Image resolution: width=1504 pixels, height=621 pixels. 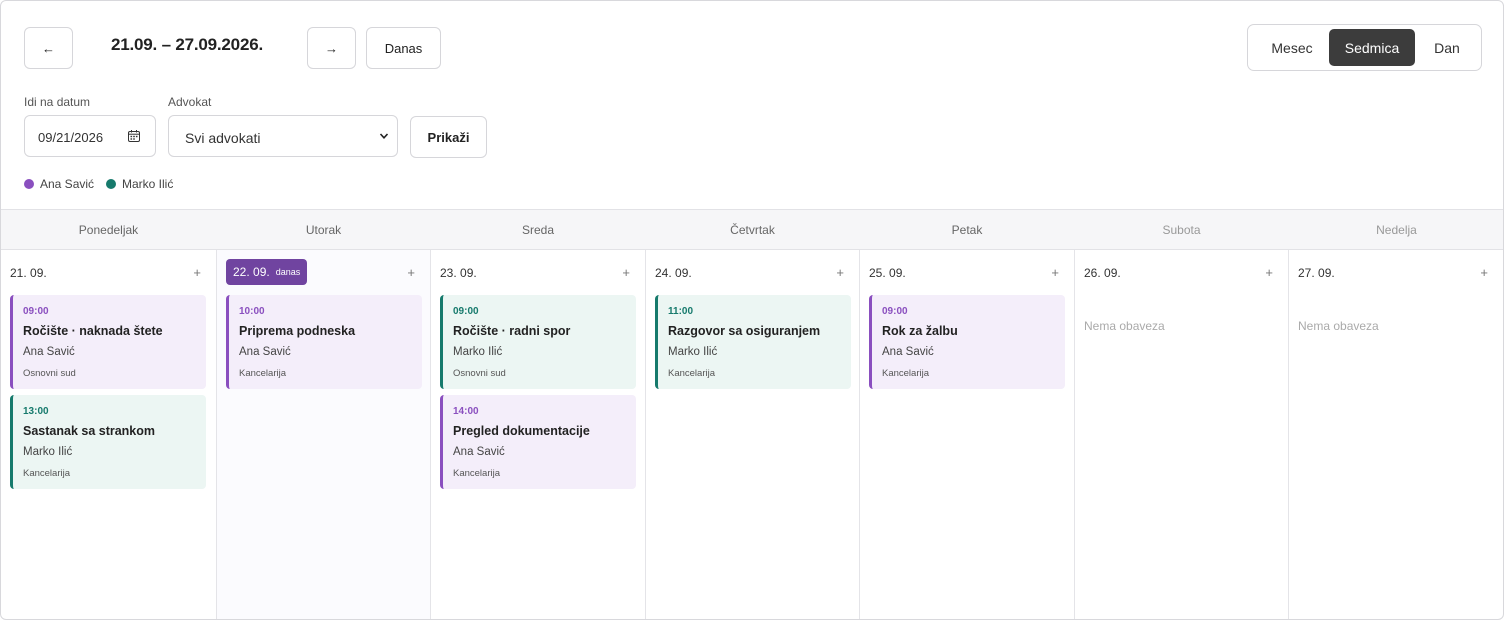 I want to click on today-tag: danas, so click(x=288, y=272).